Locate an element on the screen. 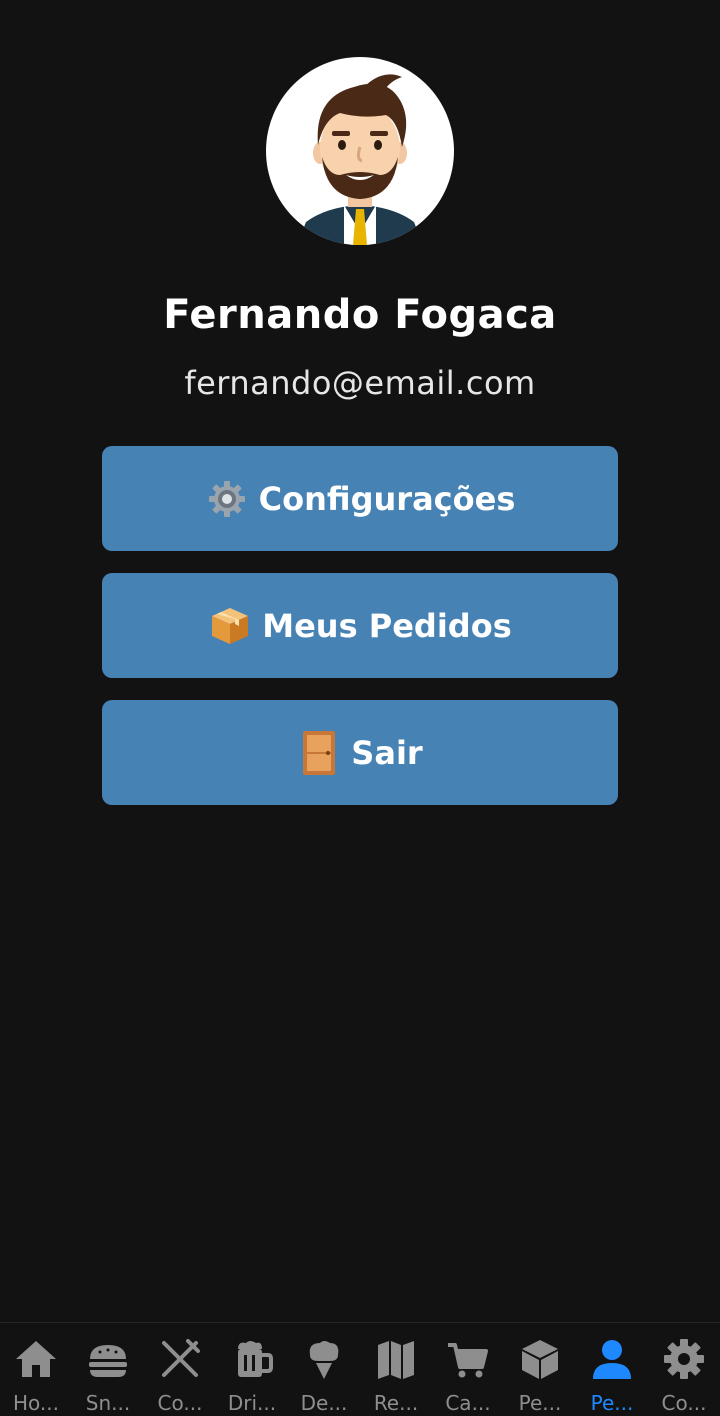 This screenshot has width=720, height=1416. map-icon is located at coordinates (396, 1360).